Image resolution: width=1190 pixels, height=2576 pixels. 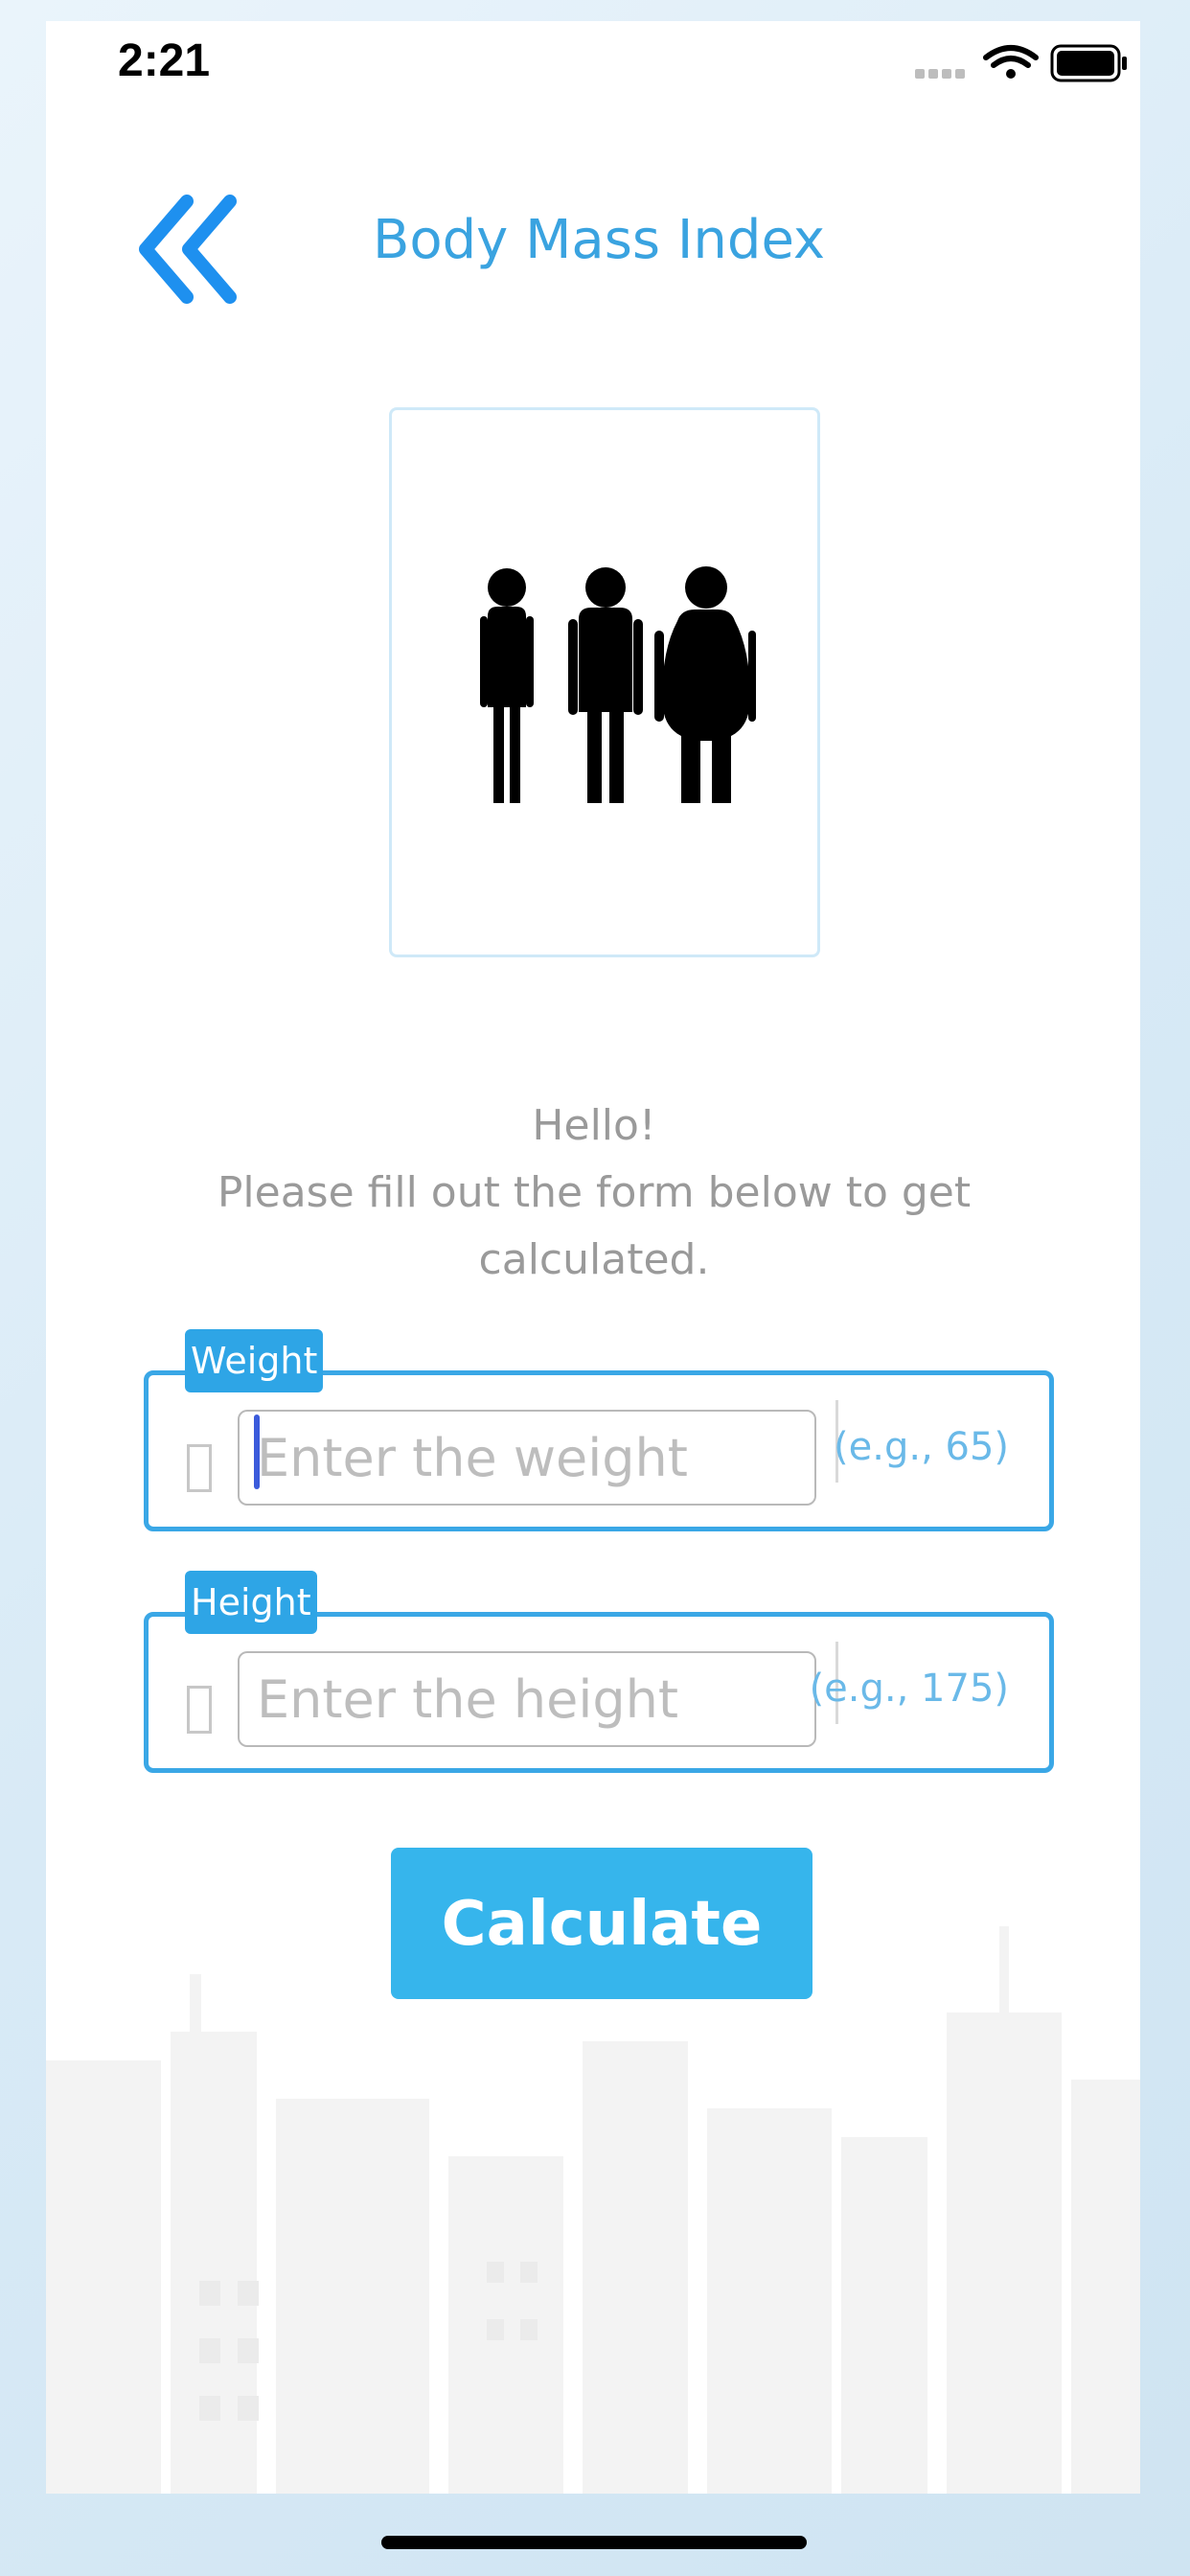 I want to click on height-label: Height, so click(x=251, y=1602).